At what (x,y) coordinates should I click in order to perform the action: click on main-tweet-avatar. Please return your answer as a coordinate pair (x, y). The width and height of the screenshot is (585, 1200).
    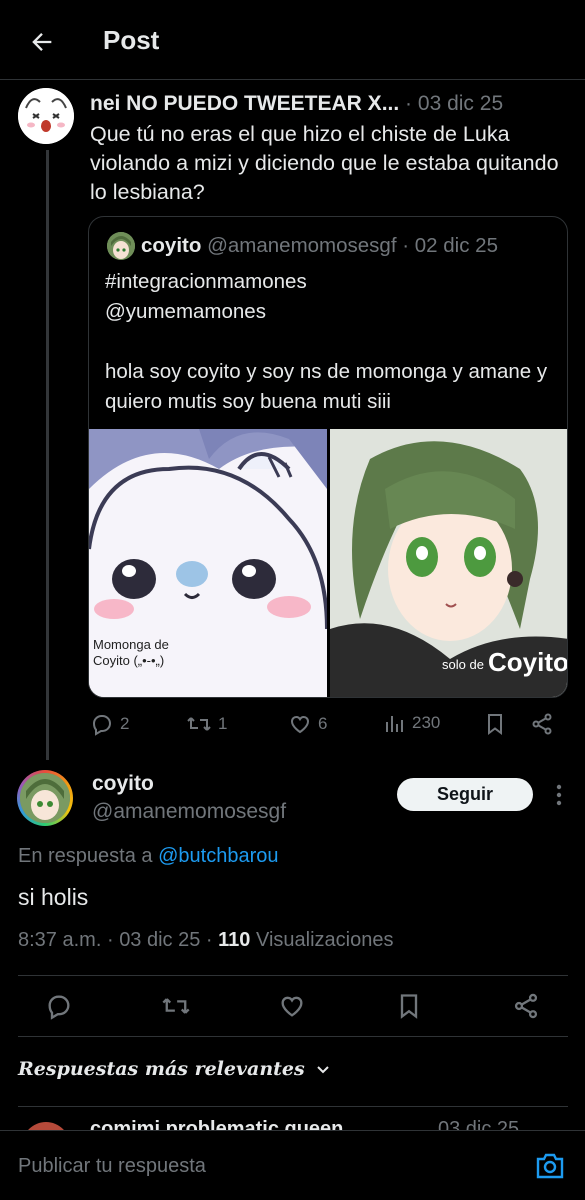
    Looking at the image, I should click on (45, 798).